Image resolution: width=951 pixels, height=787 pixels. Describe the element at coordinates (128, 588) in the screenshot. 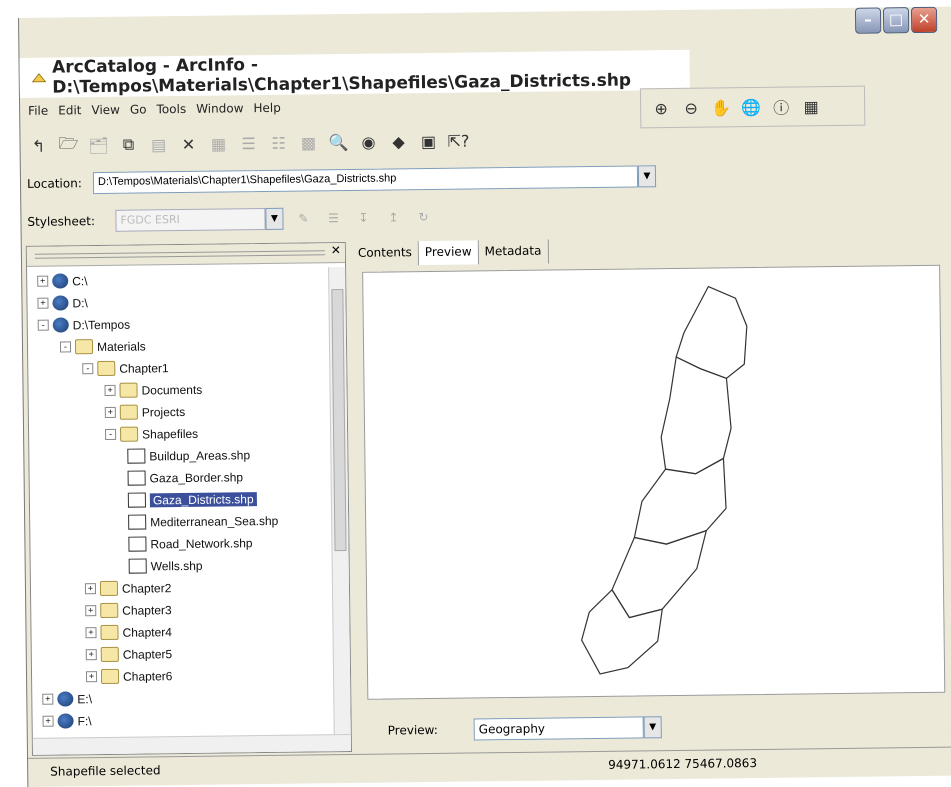

I see `tree-item: + Chapter2` at that location.